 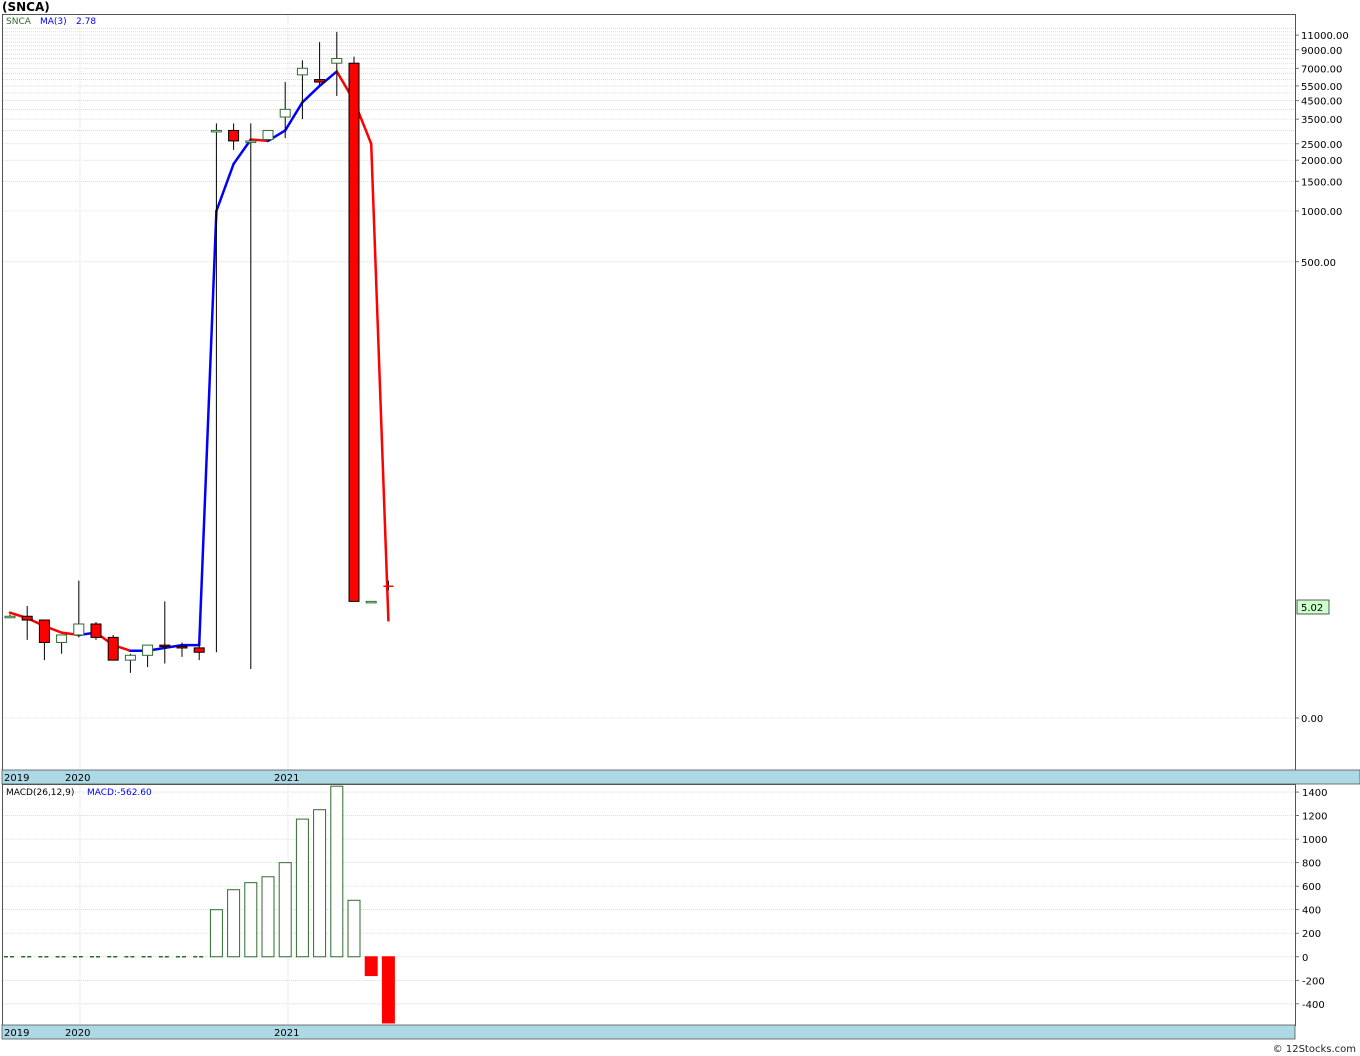 I want to click on macd-y-tick-label: 1000, so click(x=1314, y=840).